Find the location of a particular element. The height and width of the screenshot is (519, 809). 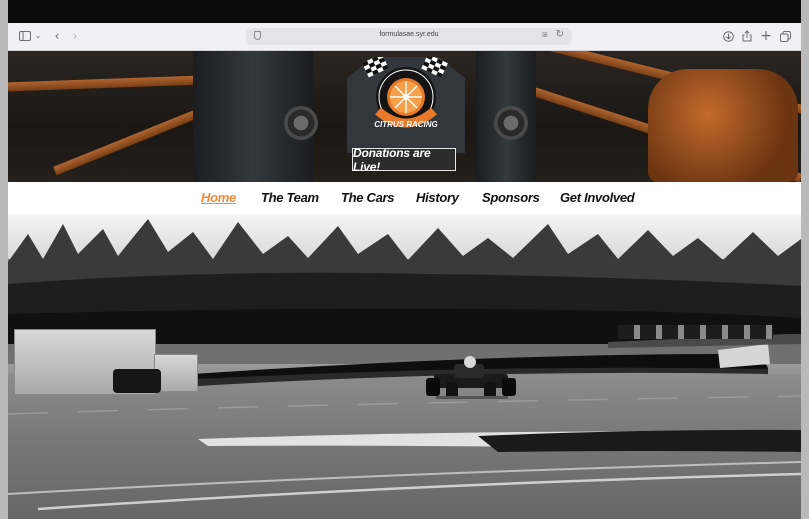

nav-get-involved: Get Involved is located at coordinates (597, 198).